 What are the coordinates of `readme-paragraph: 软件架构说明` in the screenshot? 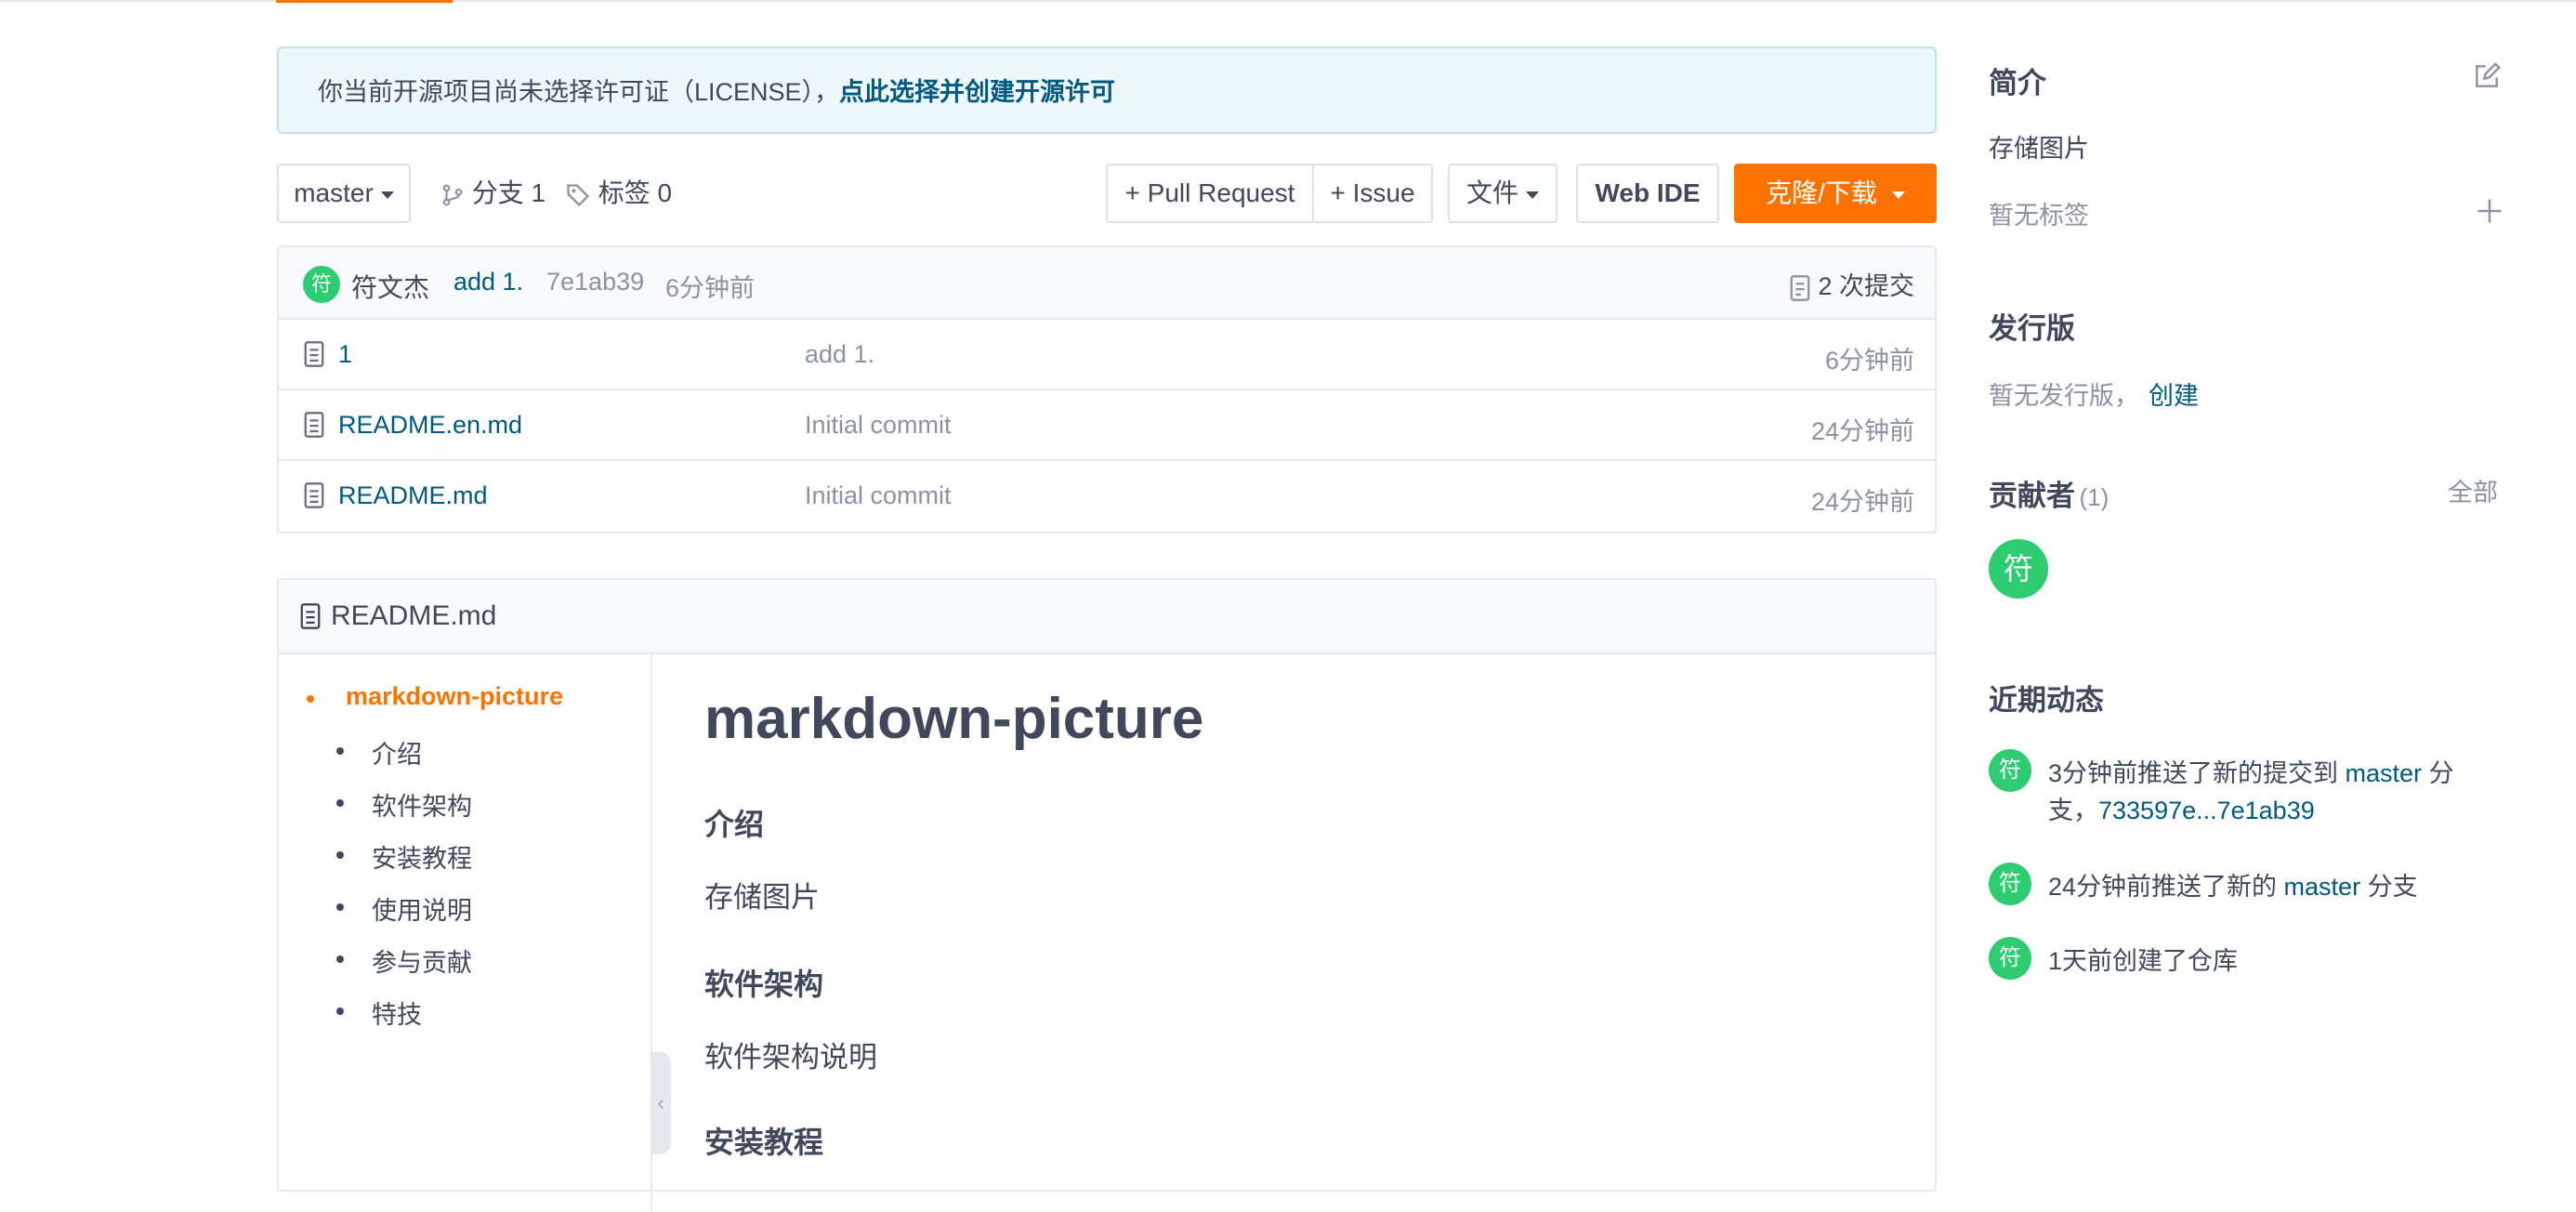 It's located at (790, 1057).